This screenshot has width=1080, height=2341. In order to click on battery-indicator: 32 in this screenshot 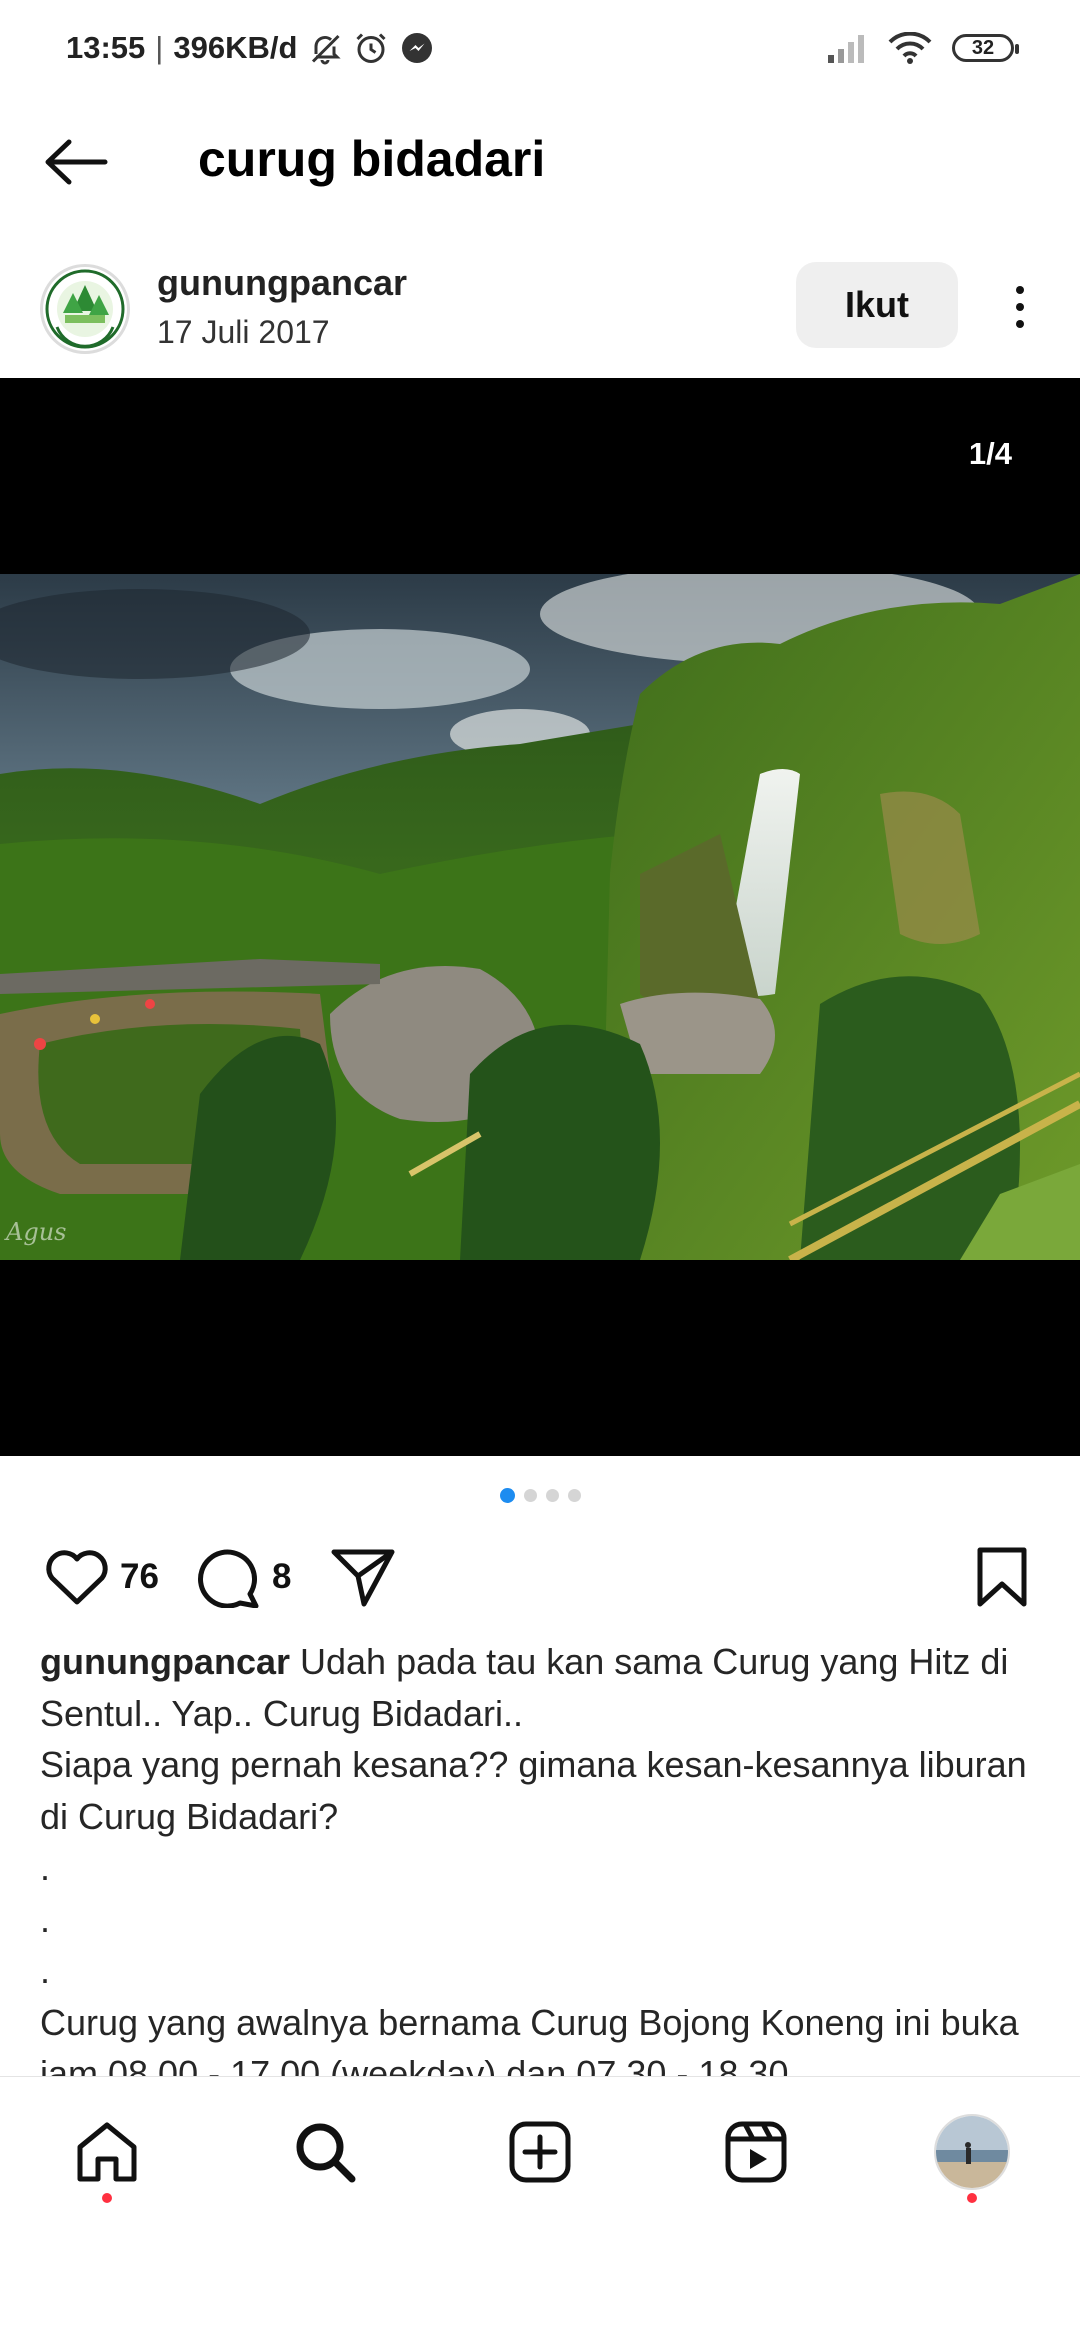, I will do `click(985, 48)`.